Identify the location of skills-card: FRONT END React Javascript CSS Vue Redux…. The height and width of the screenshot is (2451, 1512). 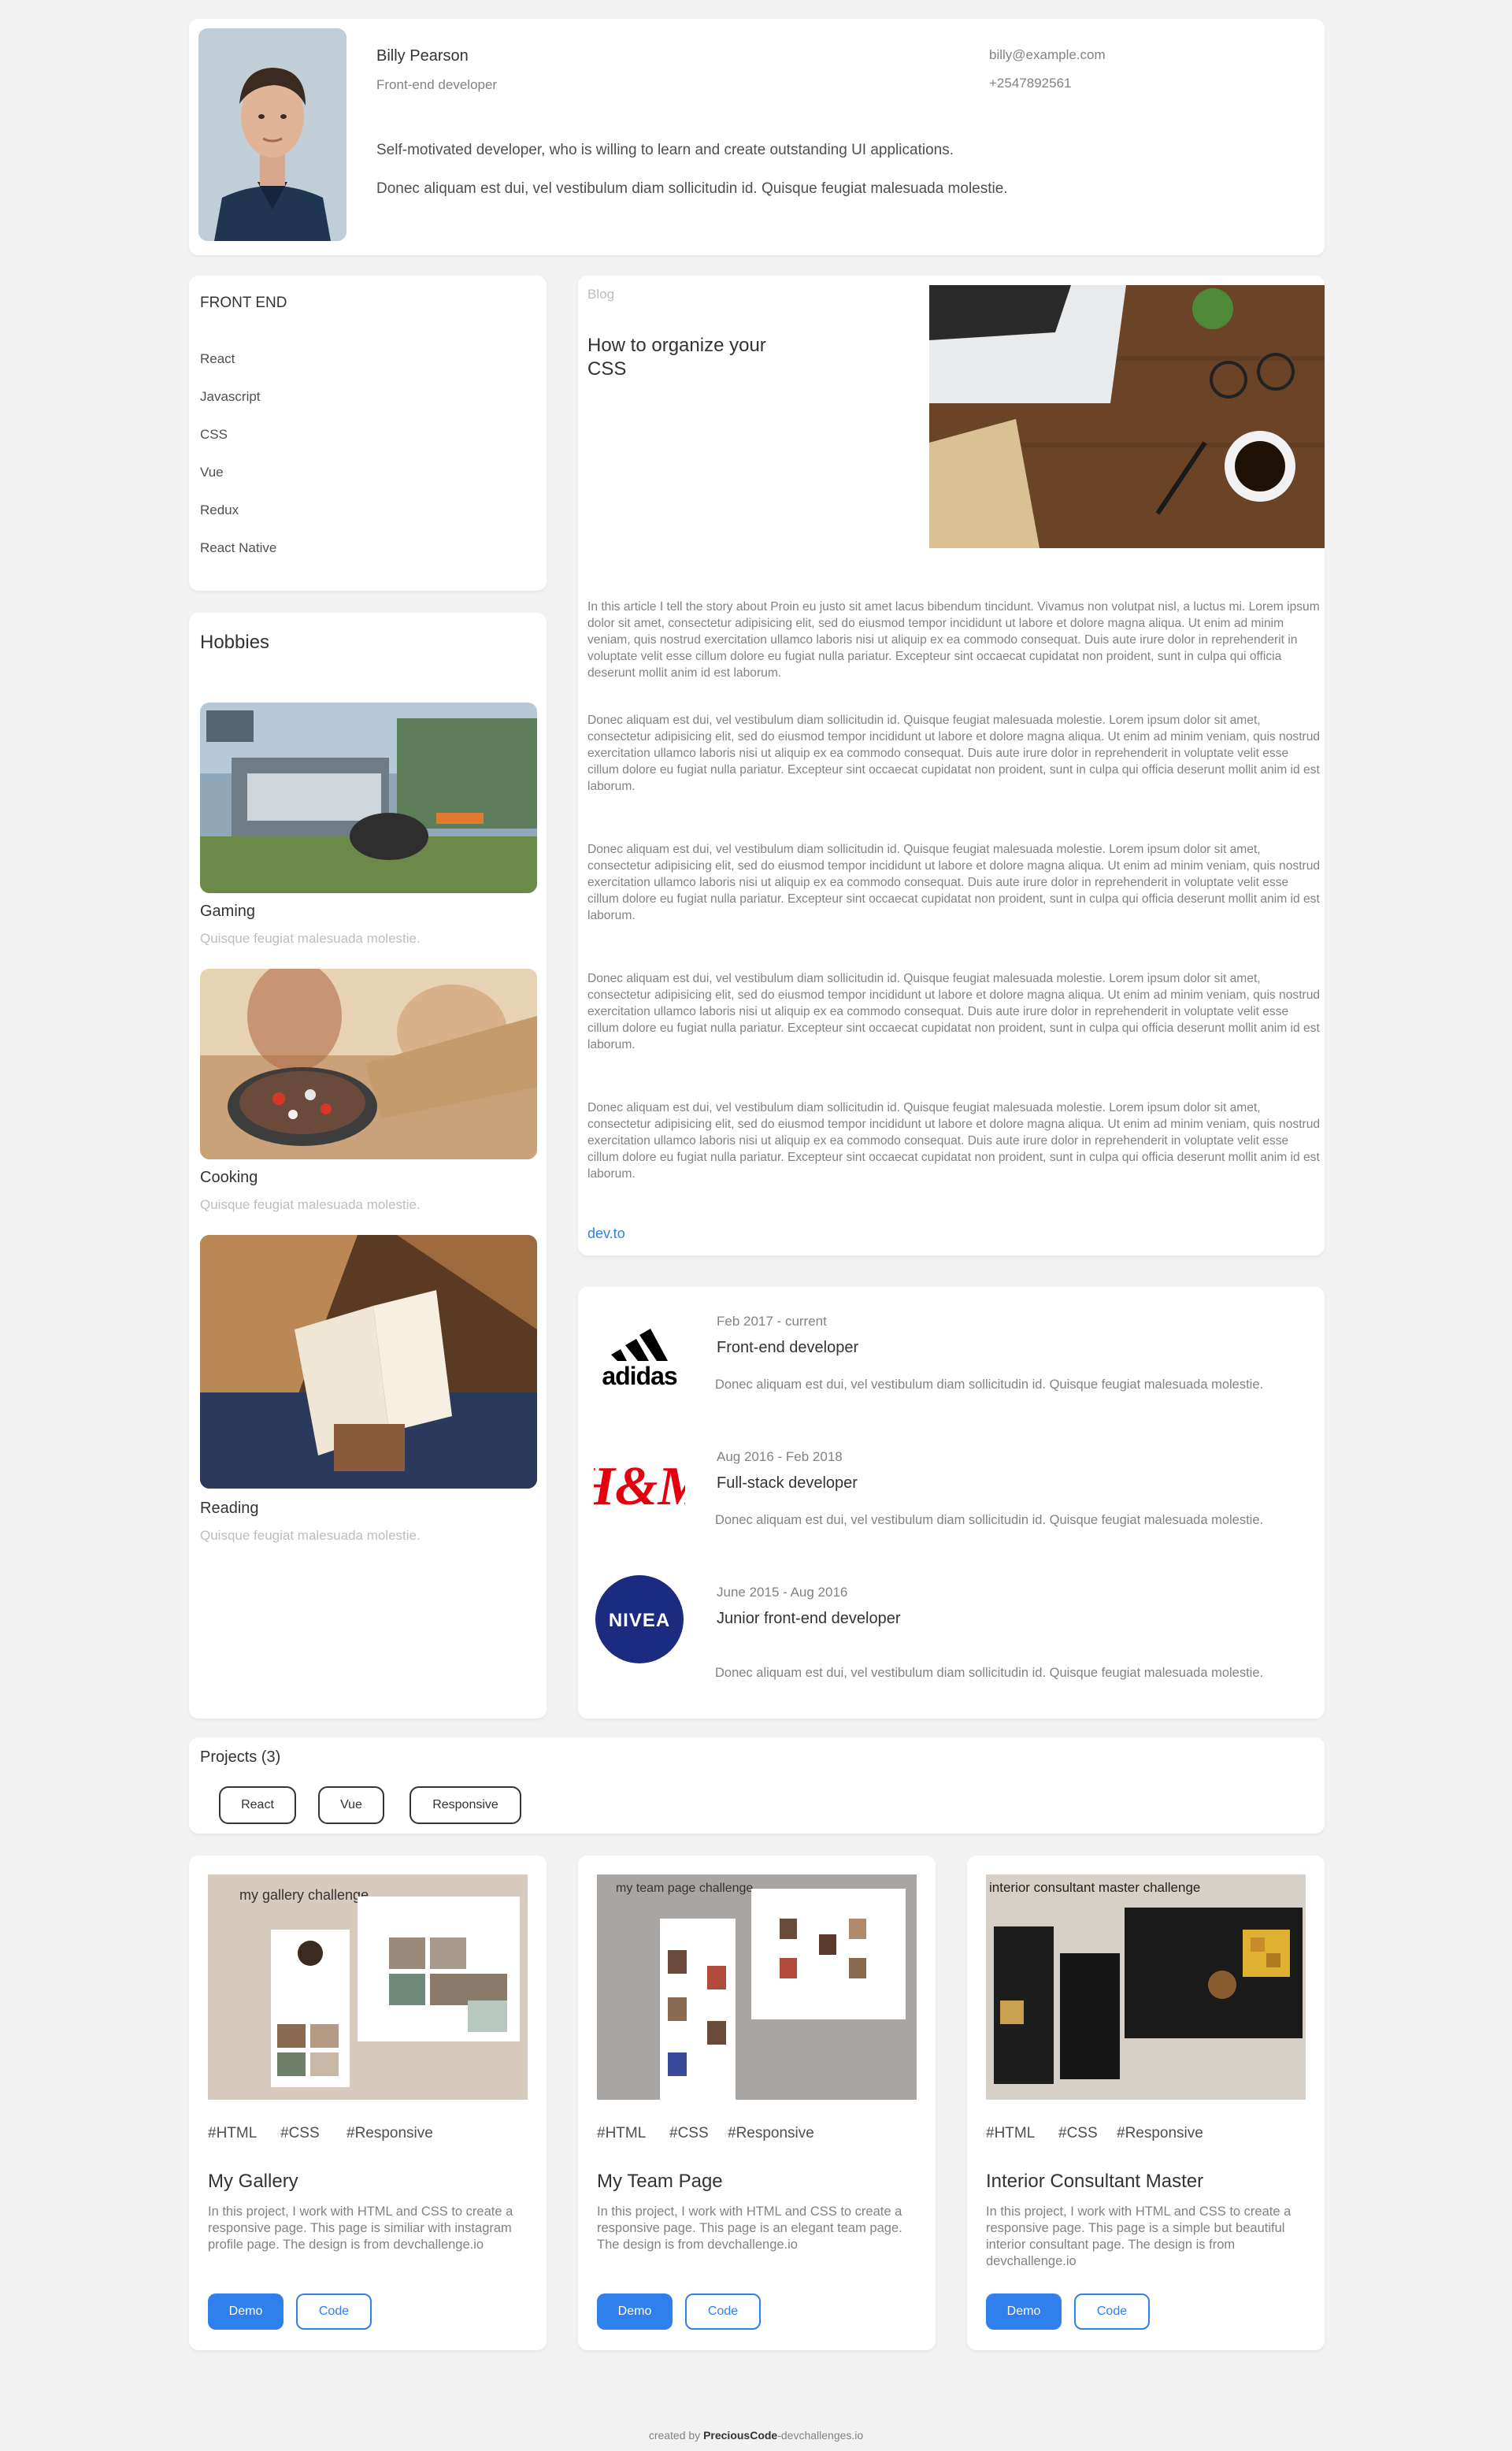
(368, 434).